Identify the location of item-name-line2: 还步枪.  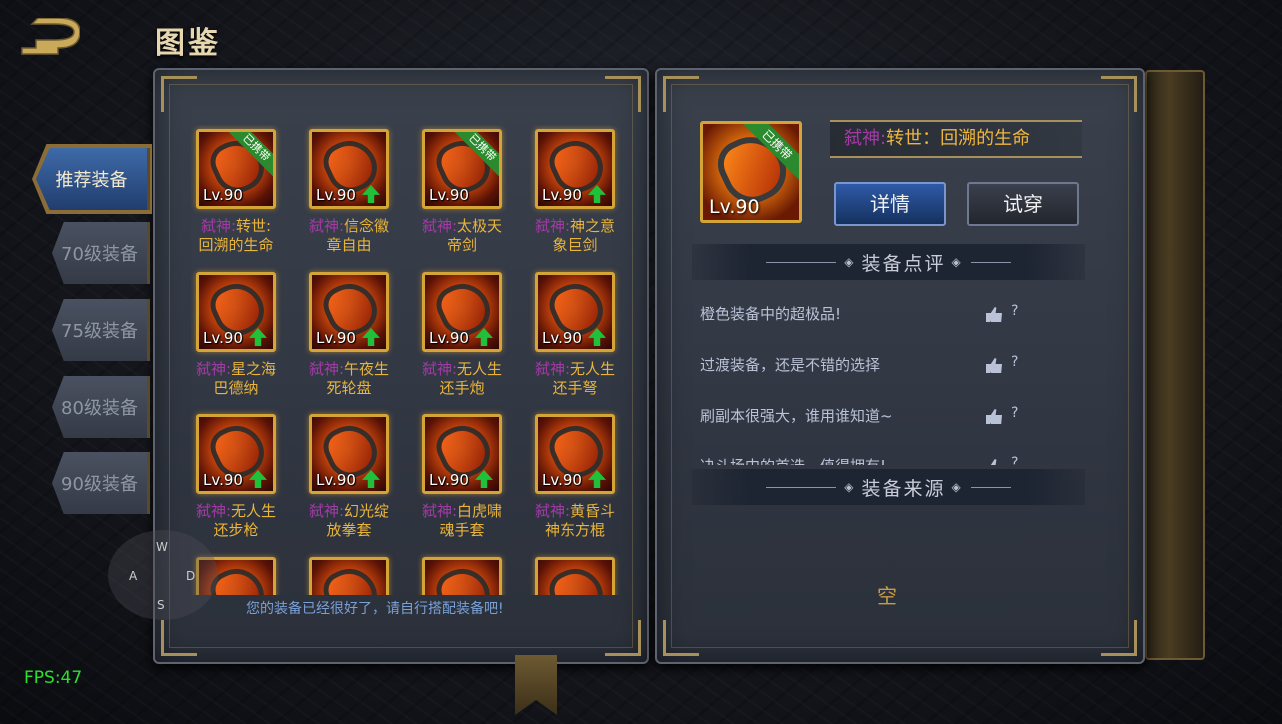
(236, 530).